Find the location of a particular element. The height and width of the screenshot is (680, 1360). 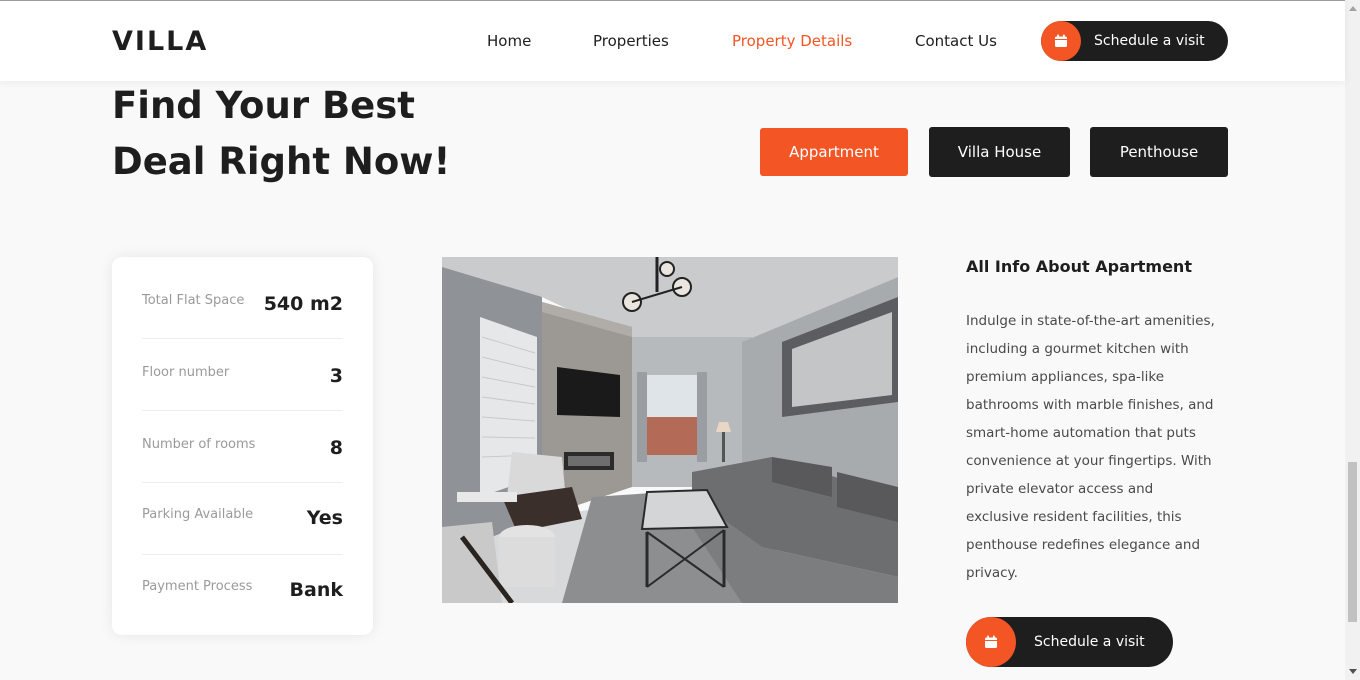

info-row-flat-space: Total Flat Space 540 m2 is located at coordinates (242, 303).